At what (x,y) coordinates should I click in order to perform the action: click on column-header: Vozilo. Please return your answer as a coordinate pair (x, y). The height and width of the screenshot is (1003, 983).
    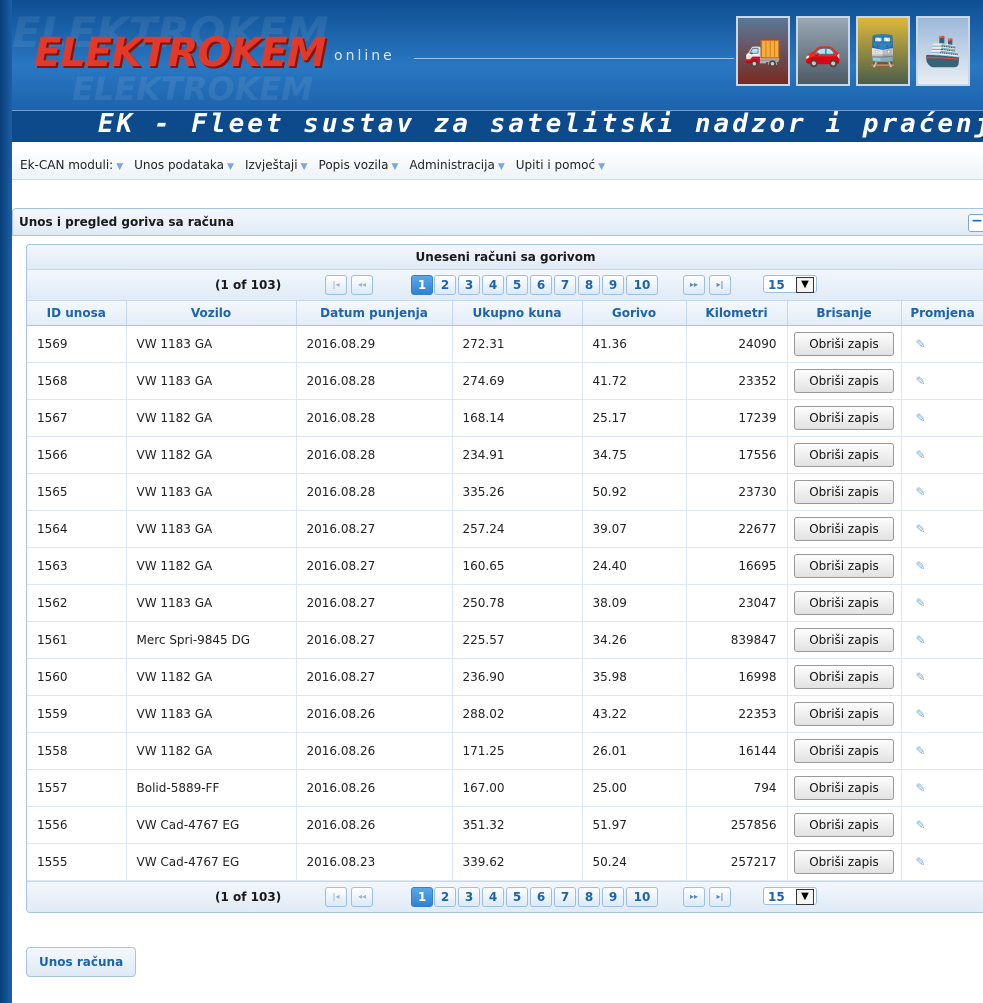
    Looking at the image, I should click on (211, 313).